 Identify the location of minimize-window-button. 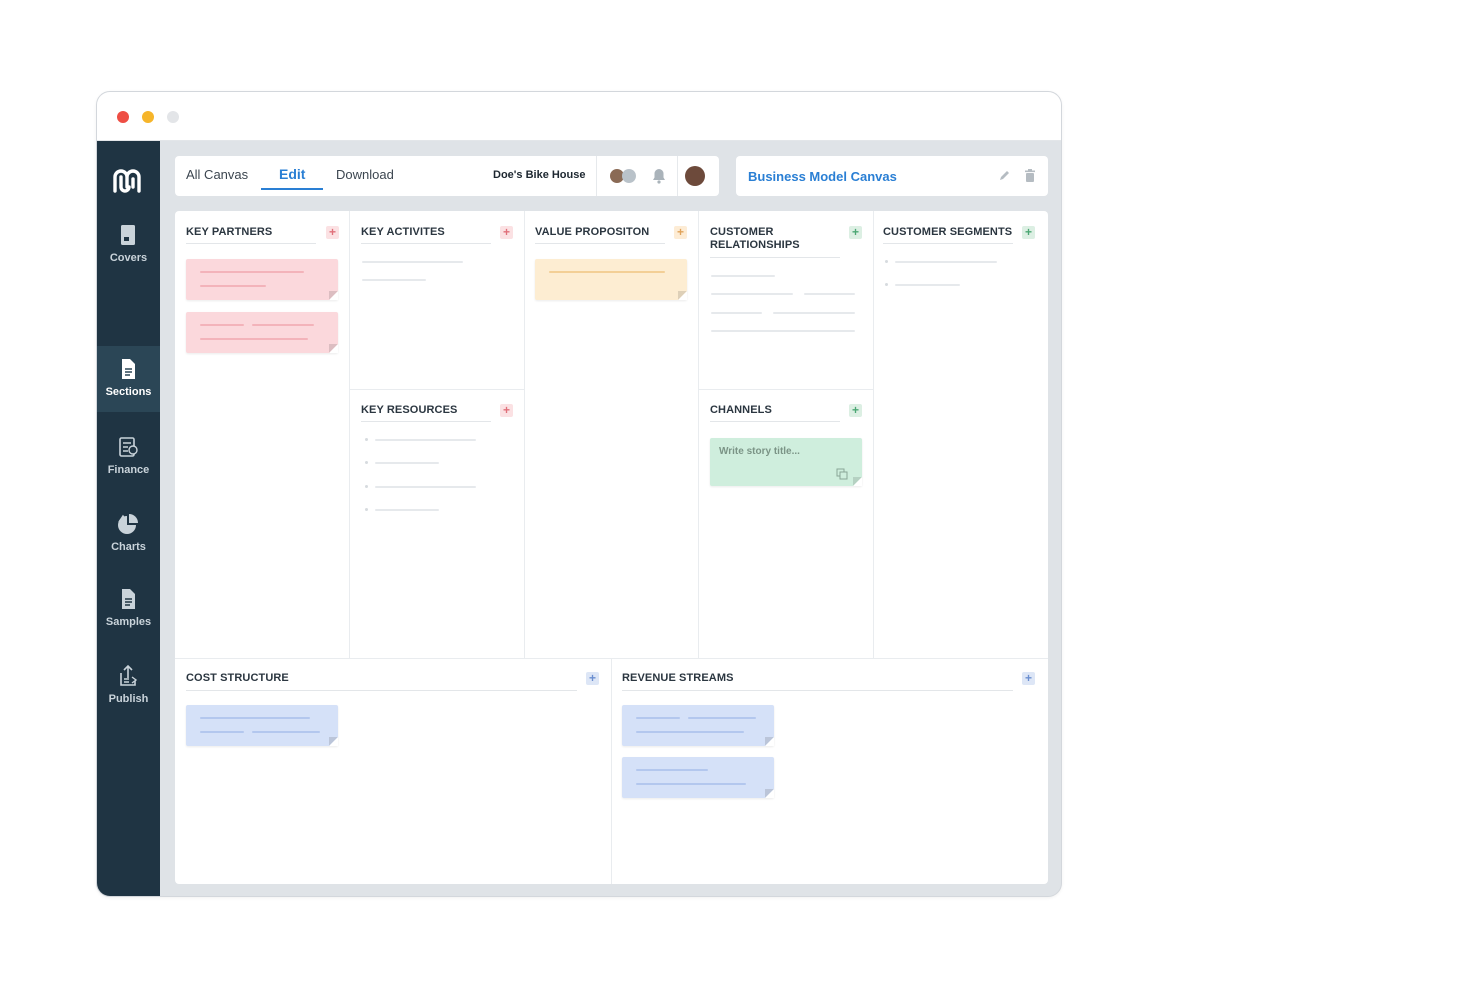
(148, 117).